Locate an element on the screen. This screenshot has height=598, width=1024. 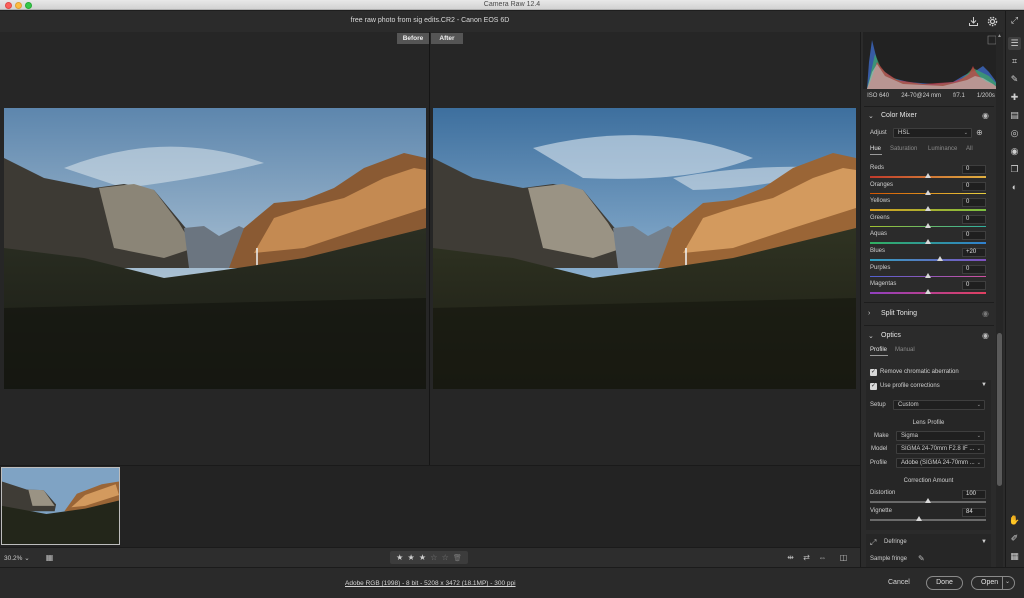
cancel-button: Cancel is located at coordinates (899, 582).